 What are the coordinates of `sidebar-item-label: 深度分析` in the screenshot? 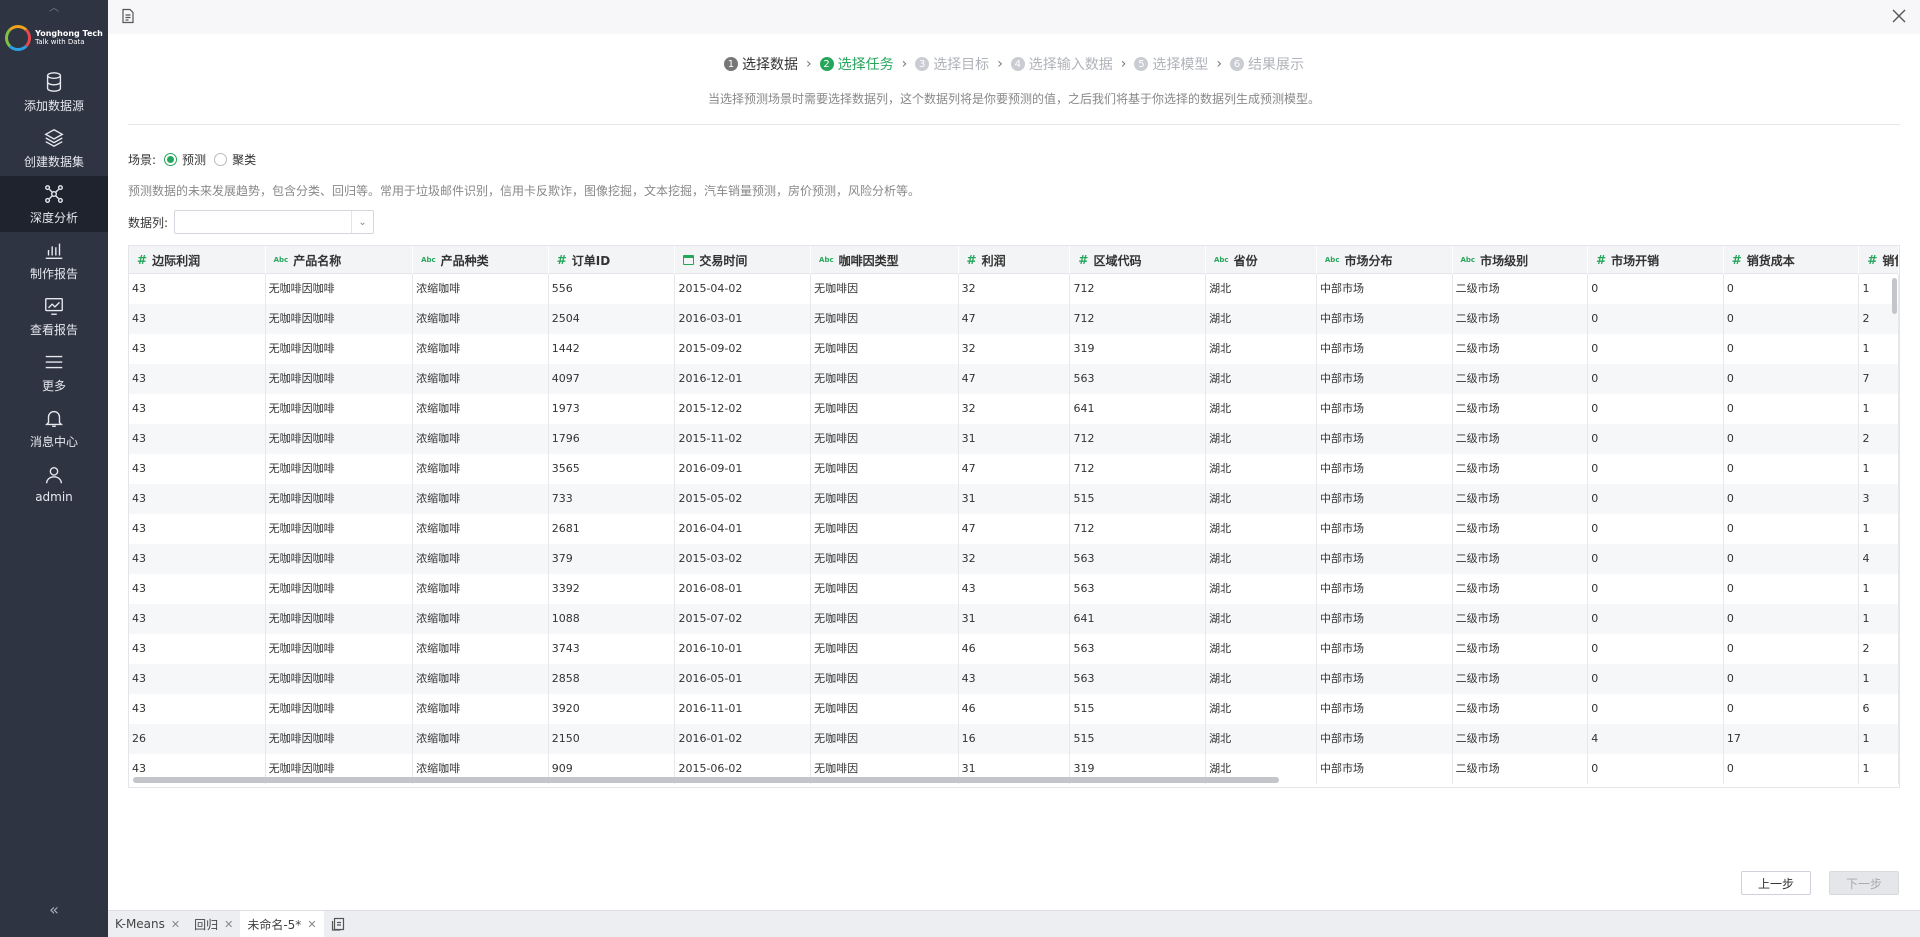 It's located at (53, 217).